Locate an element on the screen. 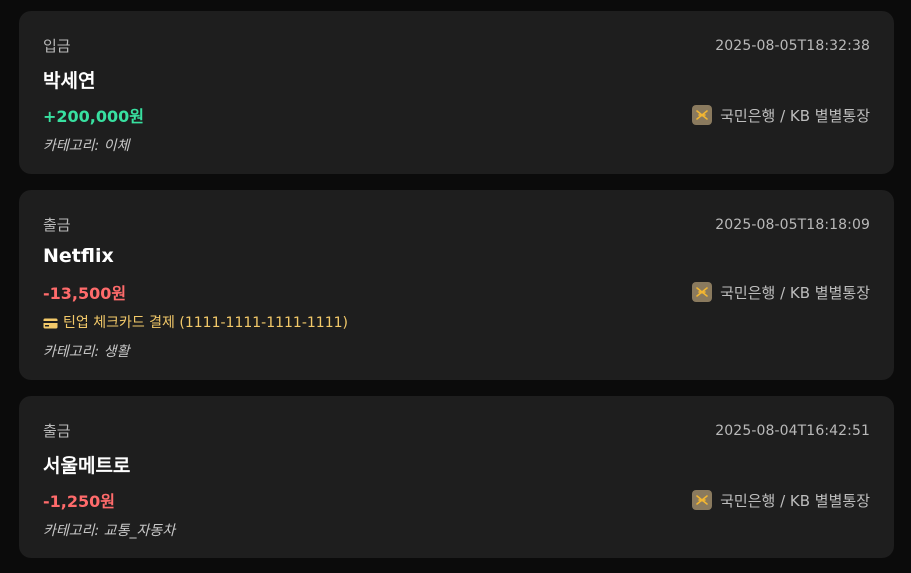 The width and height of the screenshot is (911, 573). transaction-timestamp: 2025-08-05T18:32:38 is located at coordinates (792, 45).